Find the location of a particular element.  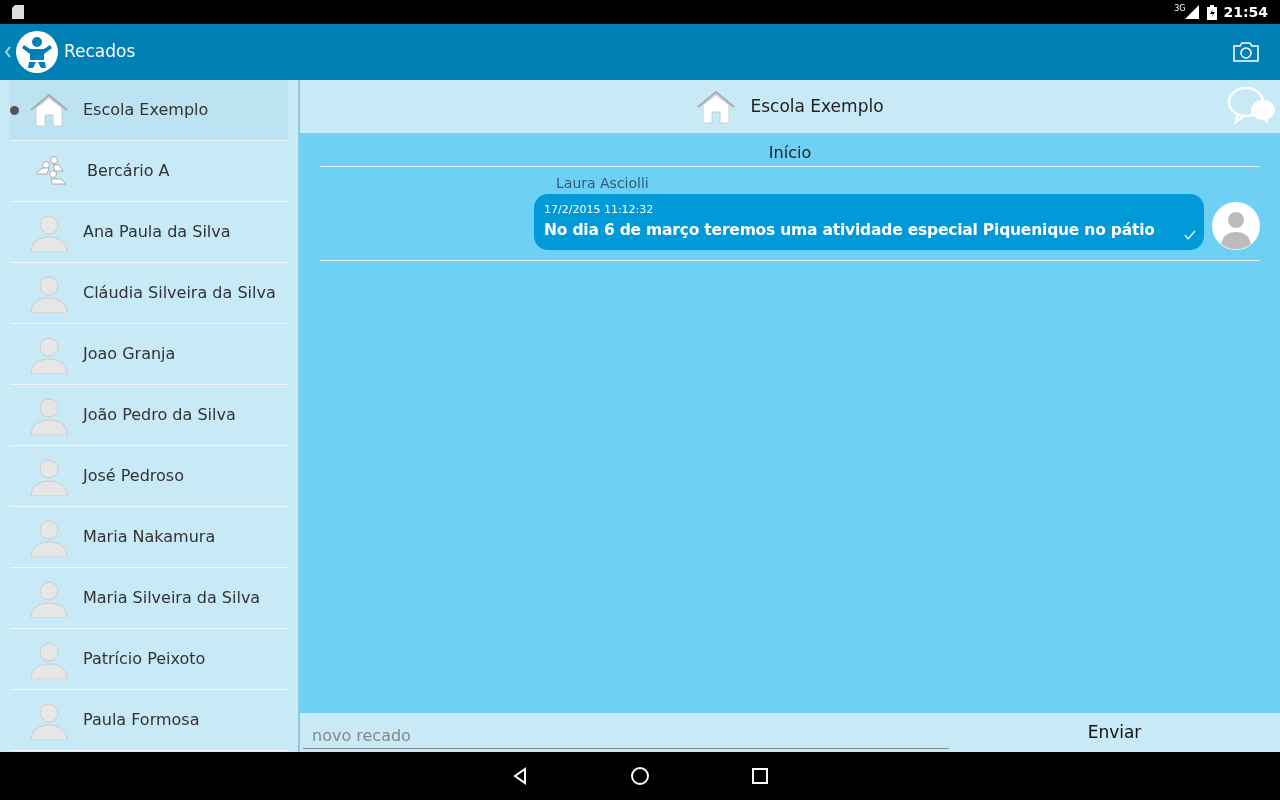

section-heading: Início is located at coordinates (790, 150).